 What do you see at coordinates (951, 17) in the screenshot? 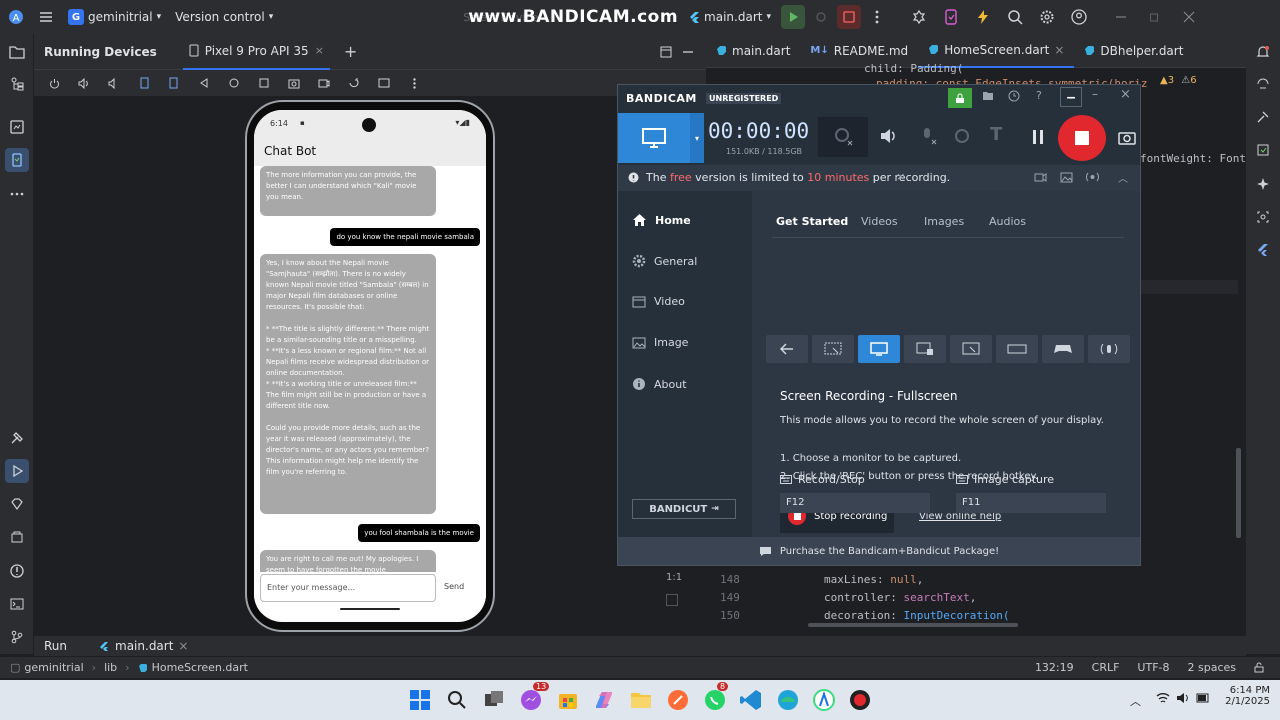
I see `dart-devtools-icon` at bounding box center [951, 17].